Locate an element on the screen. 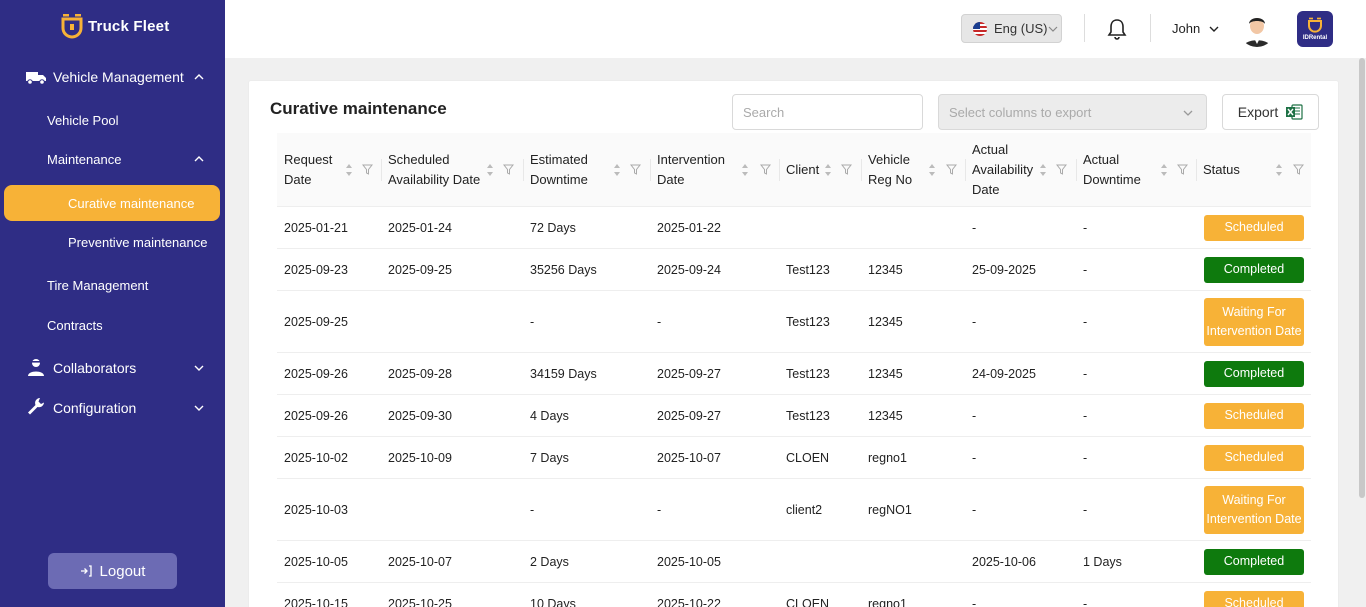 This screenshot has height=607, width=1366. brand-label: IDRental is located at coordinates (1315, 38).